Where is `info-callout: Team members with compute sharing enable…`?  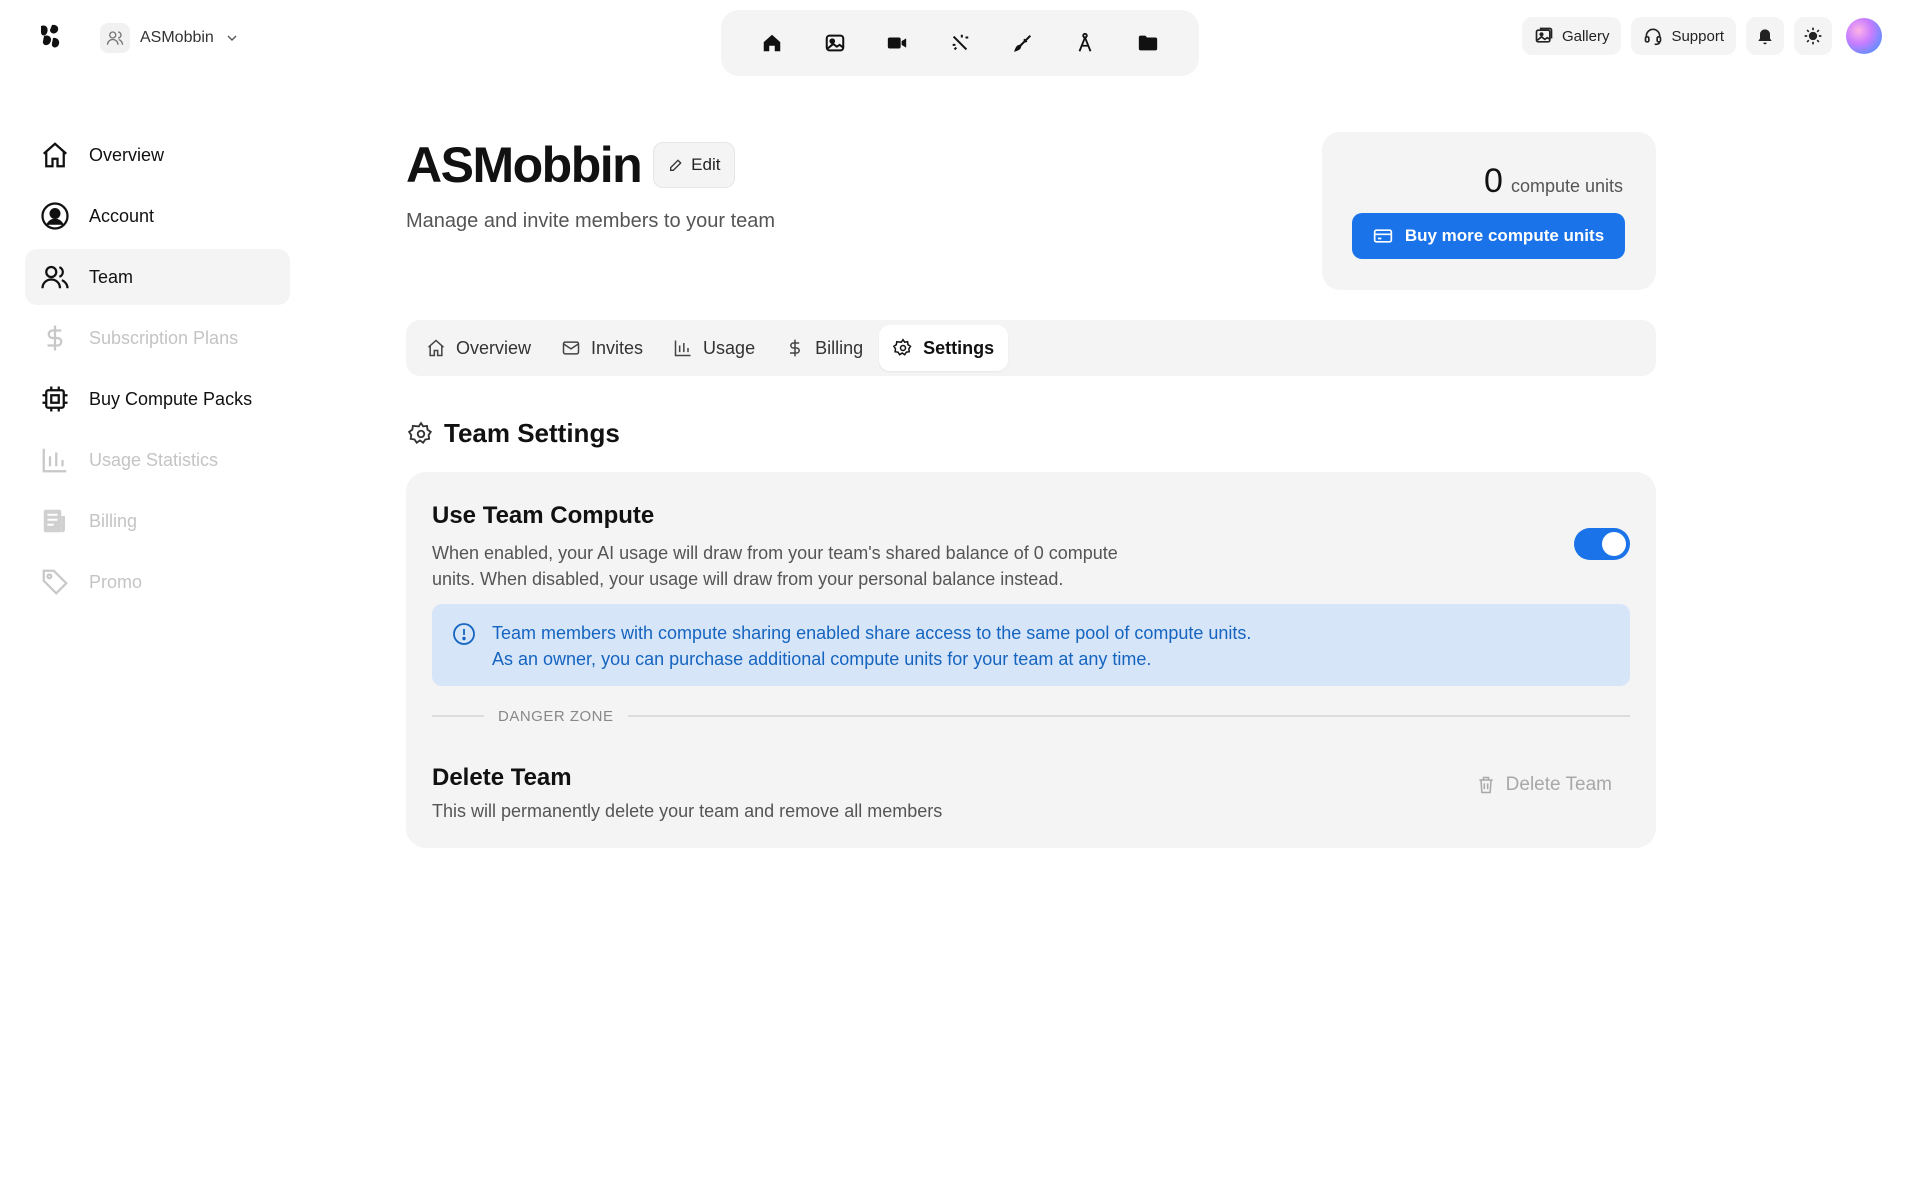
info-callout: Team members with compute sharing enable… is located at coordinates (1031, 645).